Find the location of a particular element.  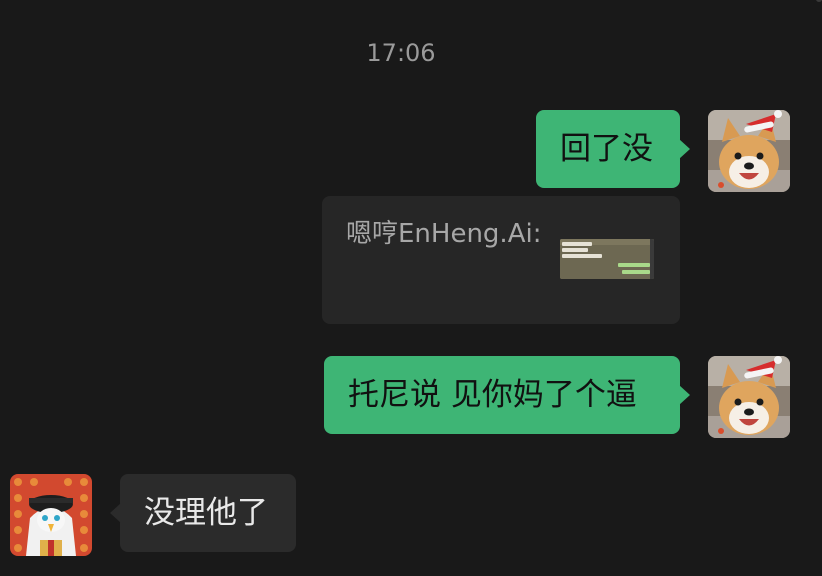

corner-indicator is located at coordinates (819, 1).